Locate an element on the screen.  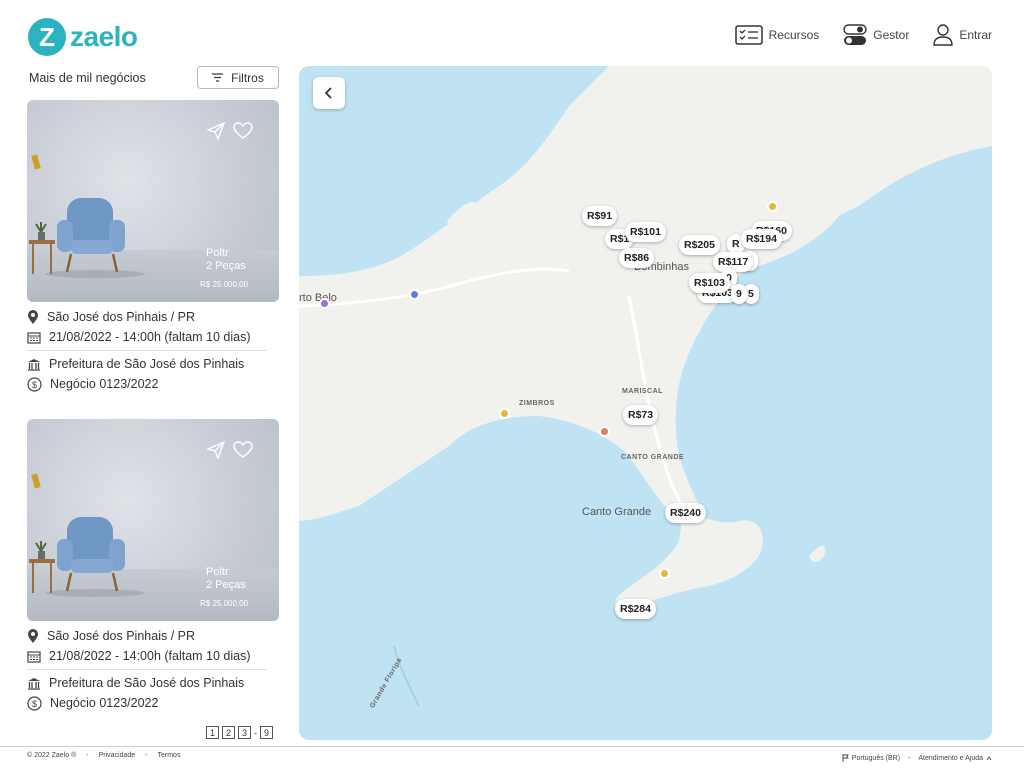
help-label: Atendimento e Ajuda is located at coordinates (950, 758).